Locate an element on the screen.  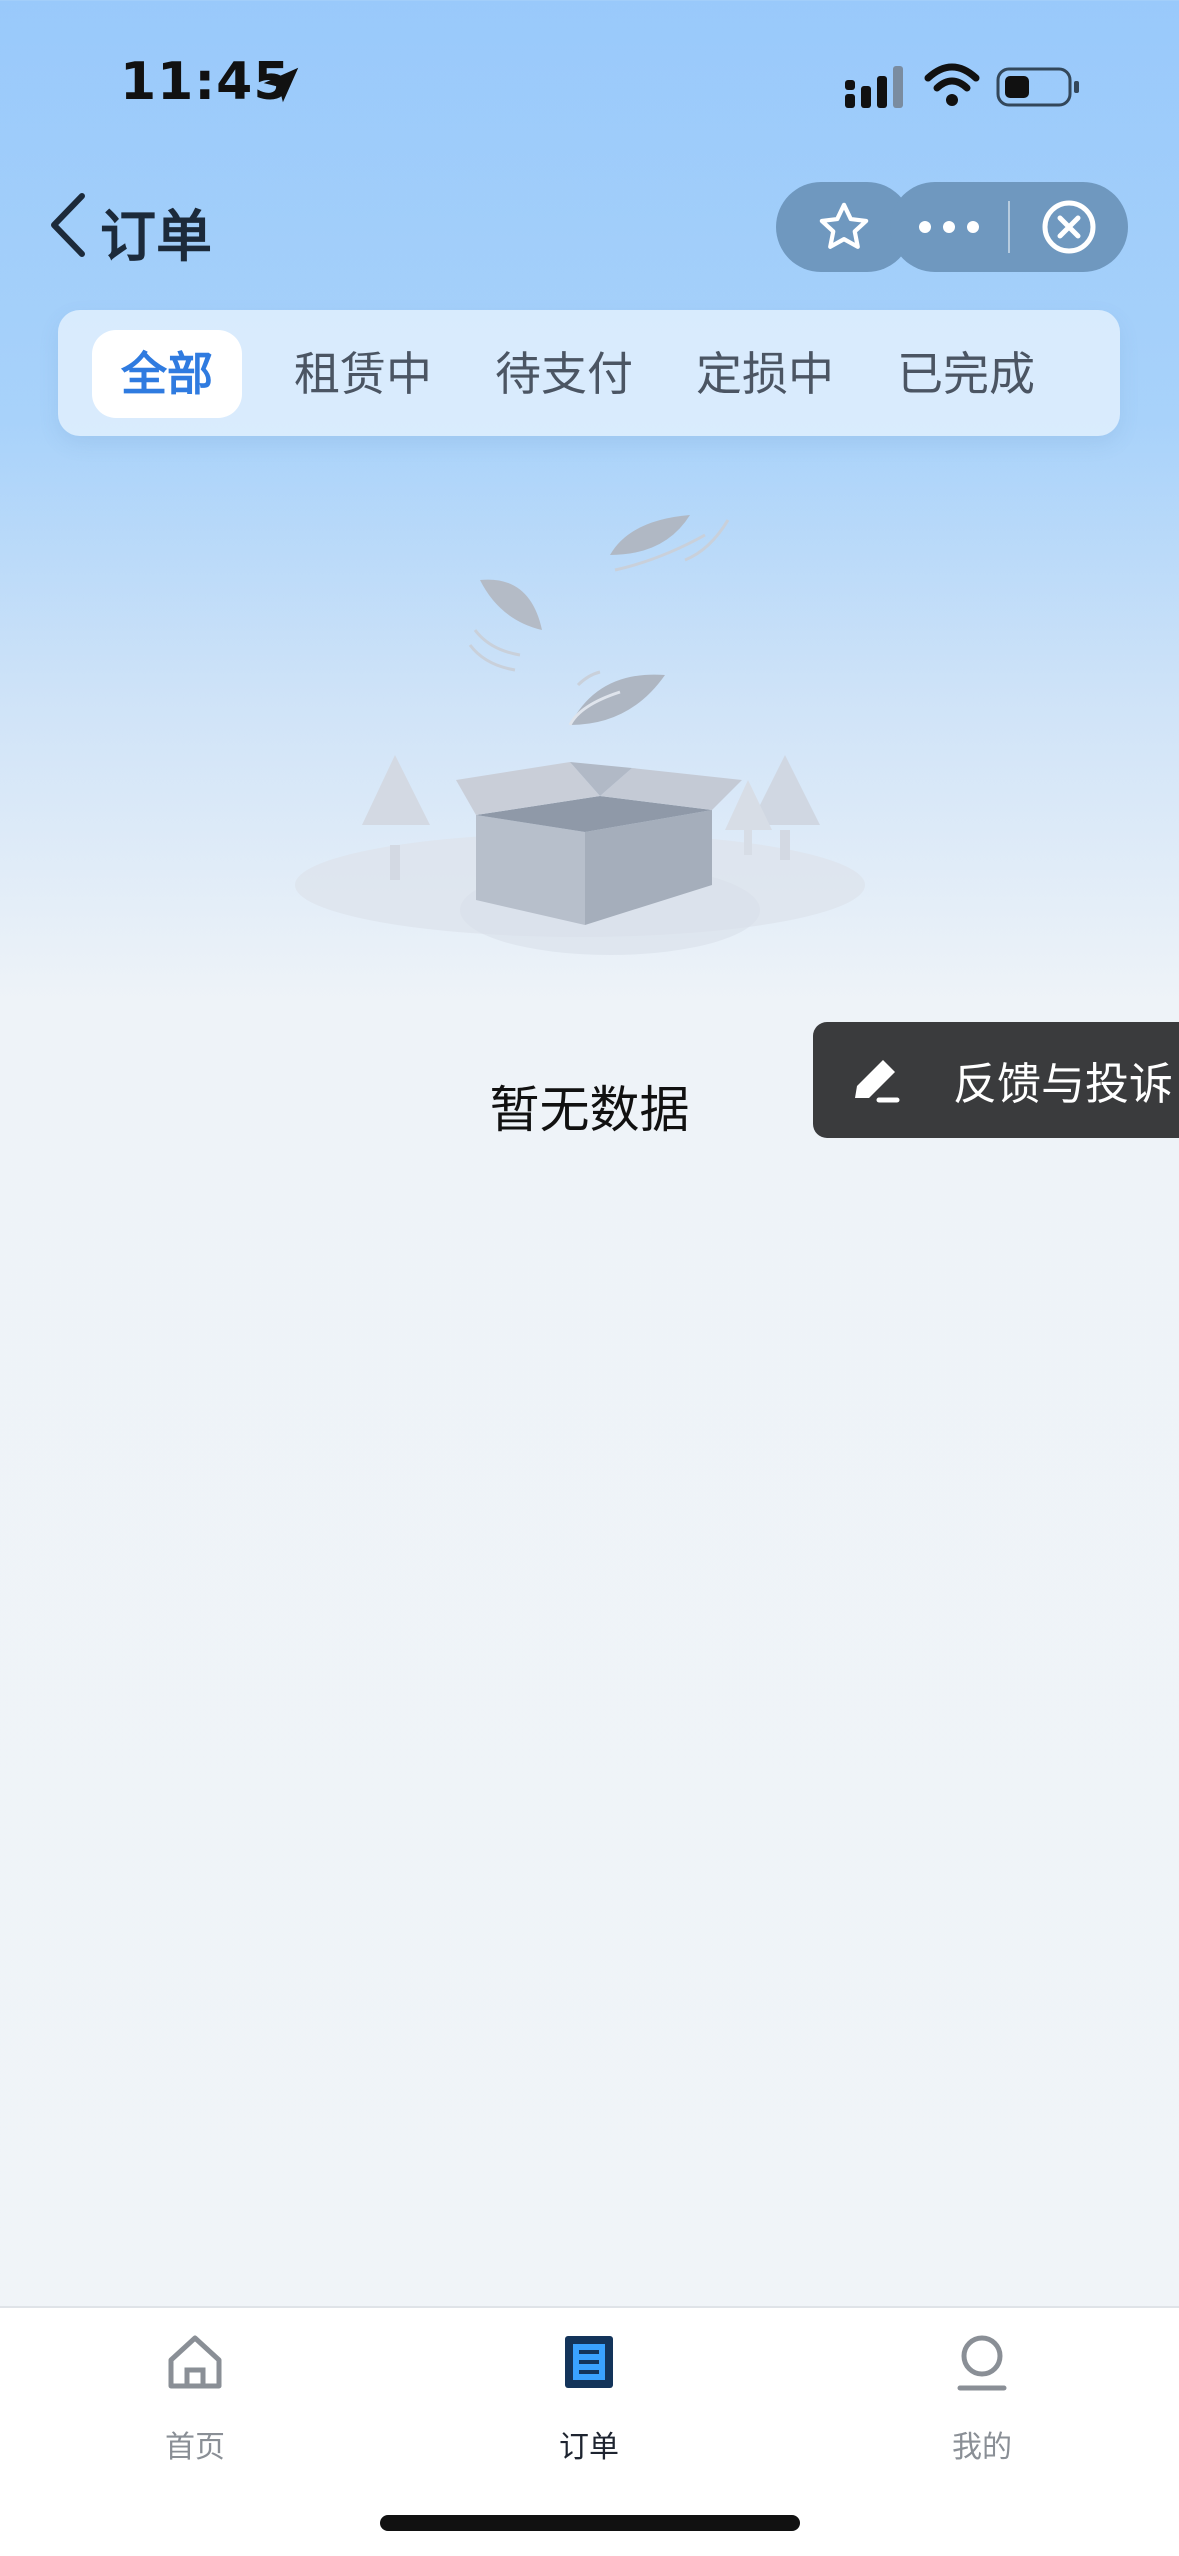
close-button is located at coordinates (1069, 227).